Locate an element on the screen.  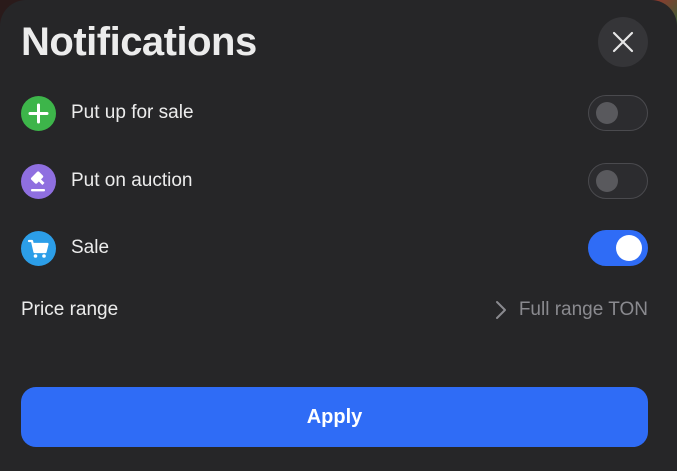
put-up-for-sale-toggle is located at coordinates (618, 113).